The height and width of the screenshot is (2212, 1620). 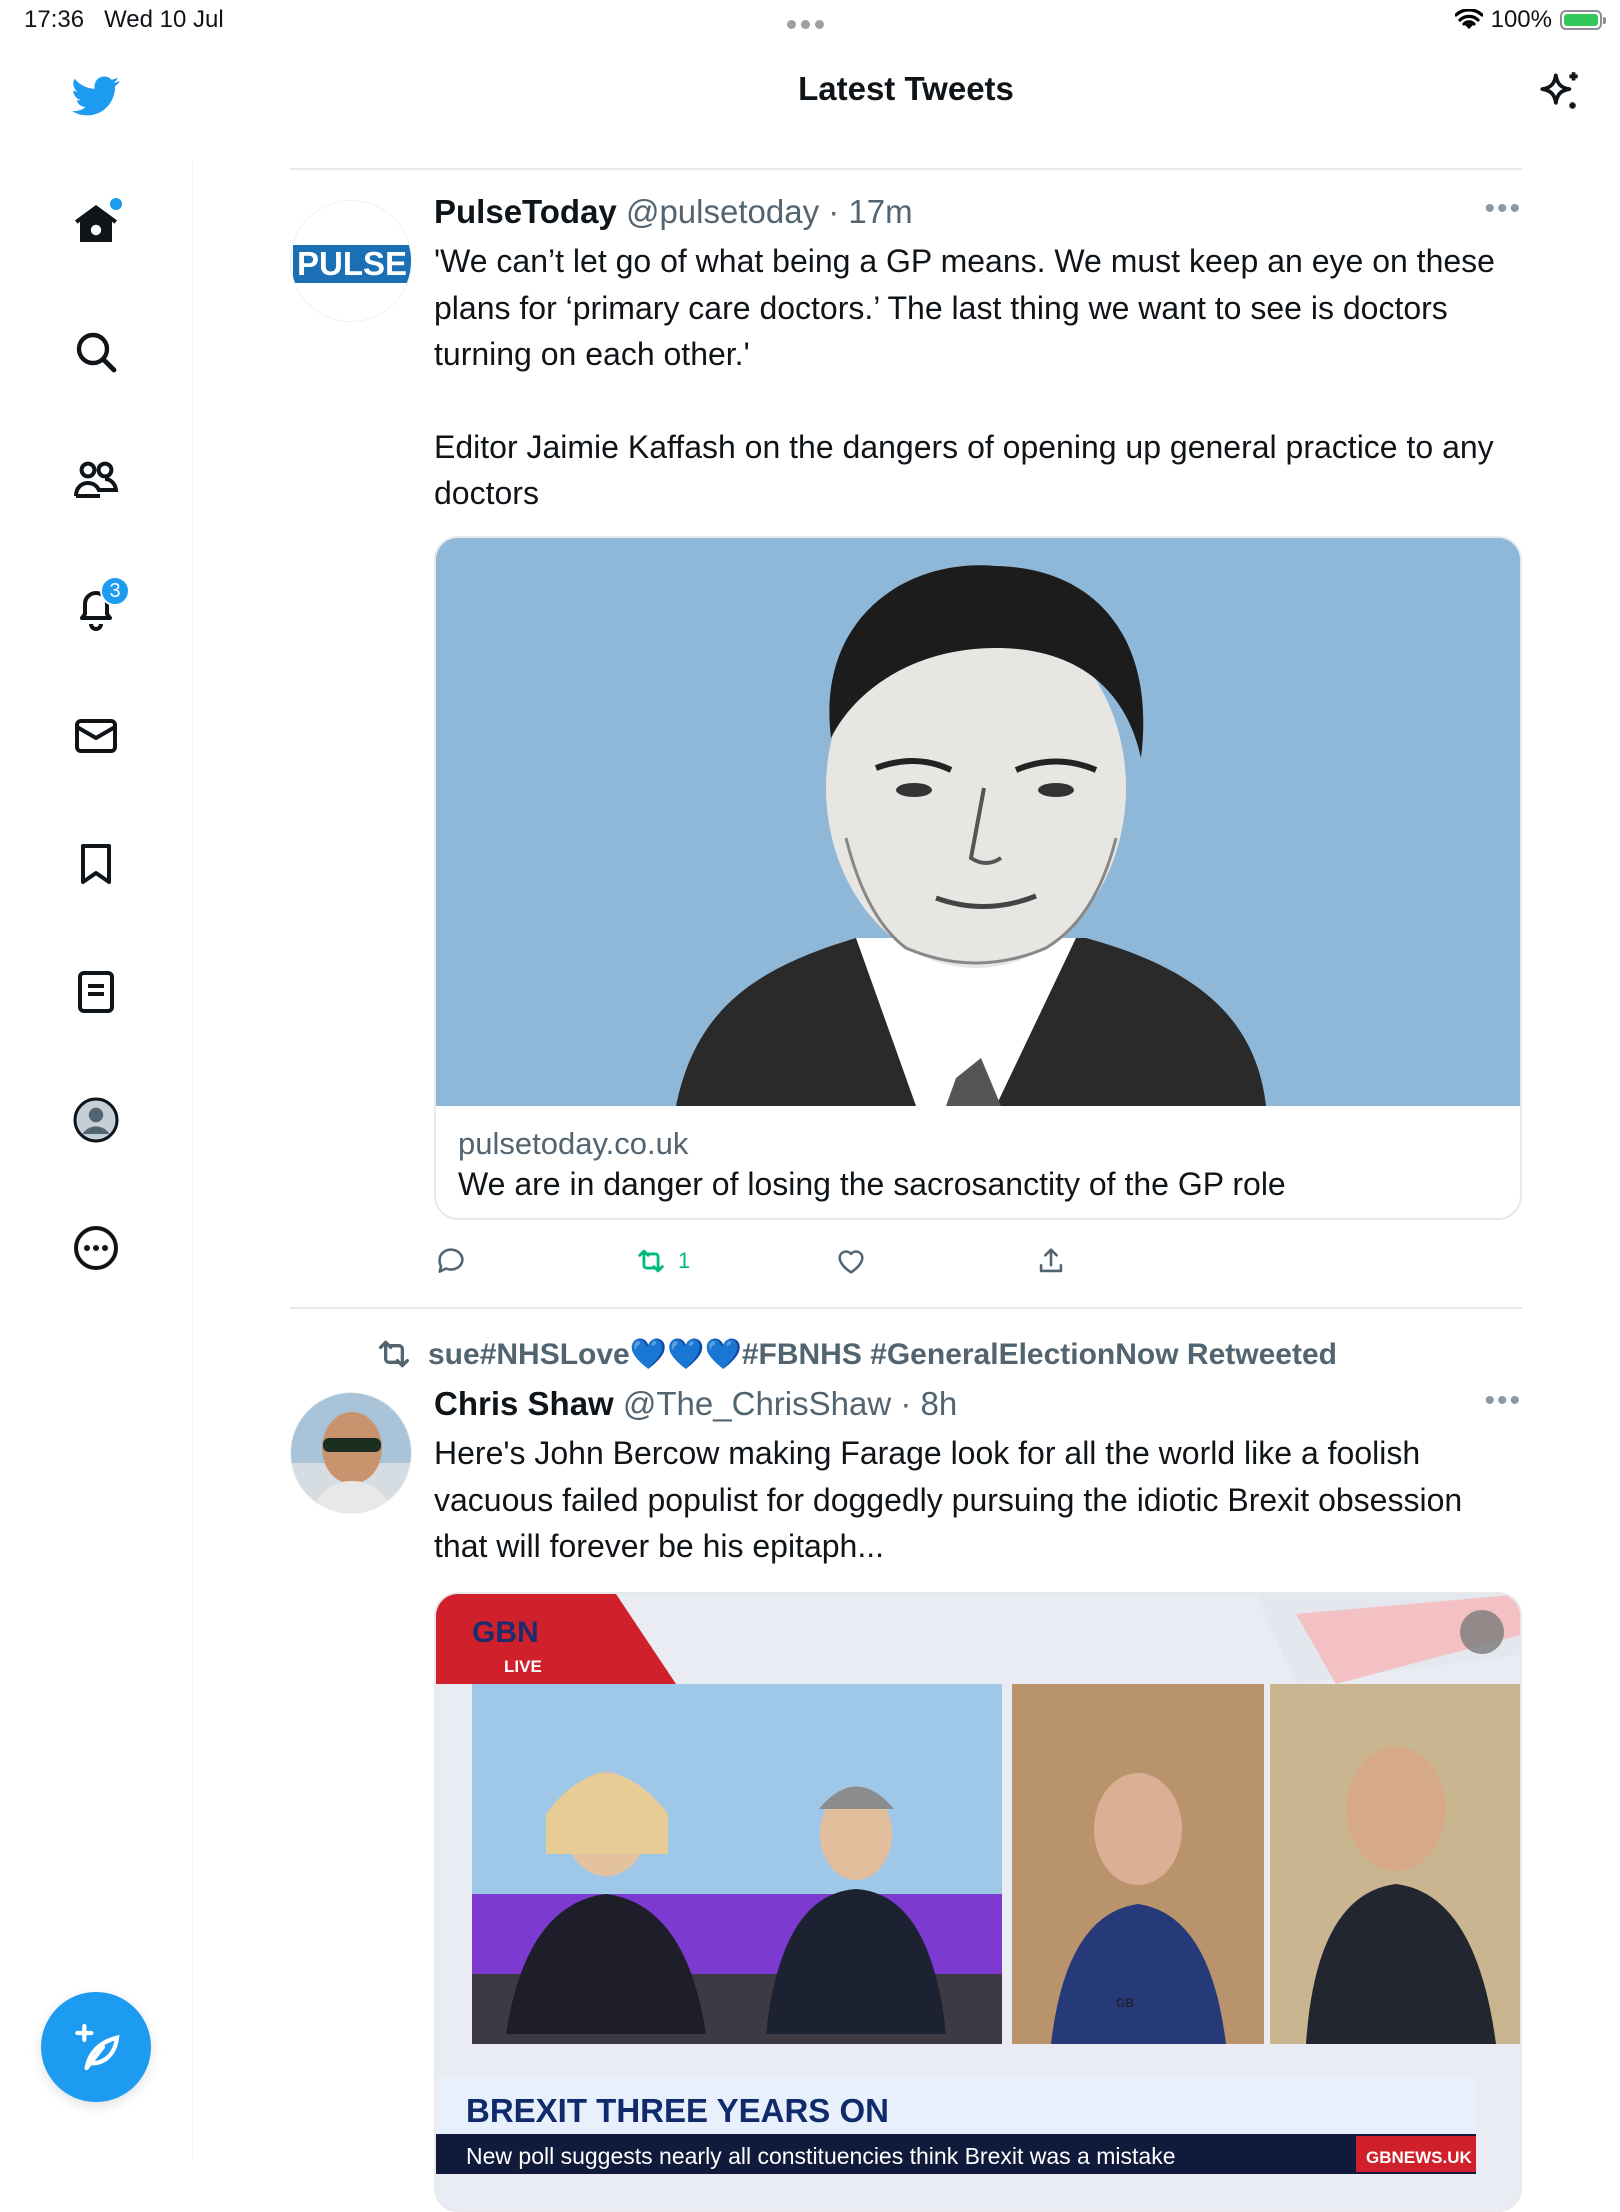 What do you see at coordinates (1583, 20) in the screenshot?
I see `battery-icon` at bounding box center [1583, 20].